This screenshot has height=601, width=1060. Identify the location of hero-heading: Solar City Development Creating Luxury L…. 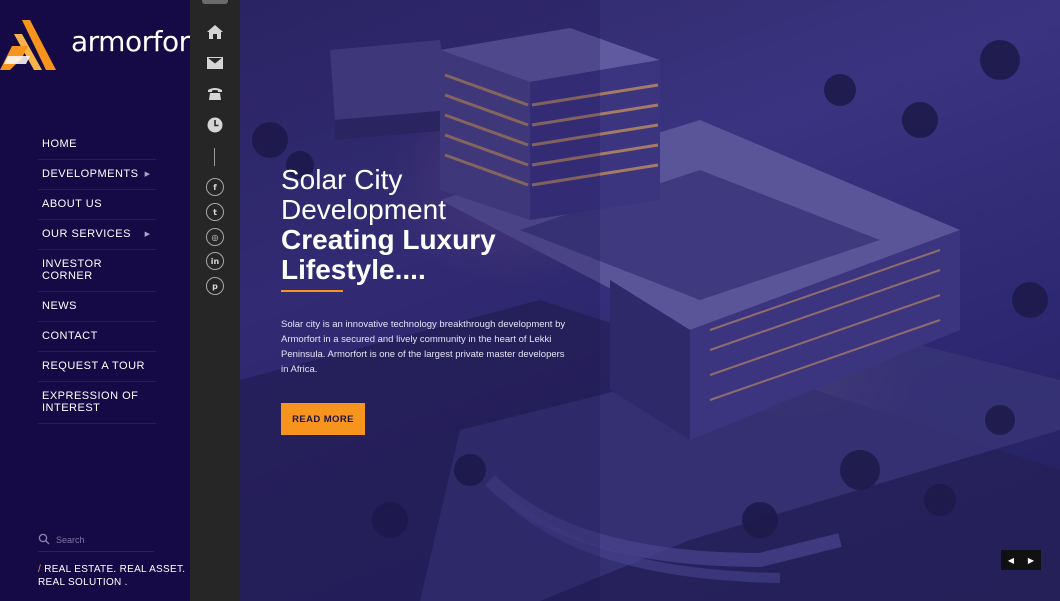
(431, 225).